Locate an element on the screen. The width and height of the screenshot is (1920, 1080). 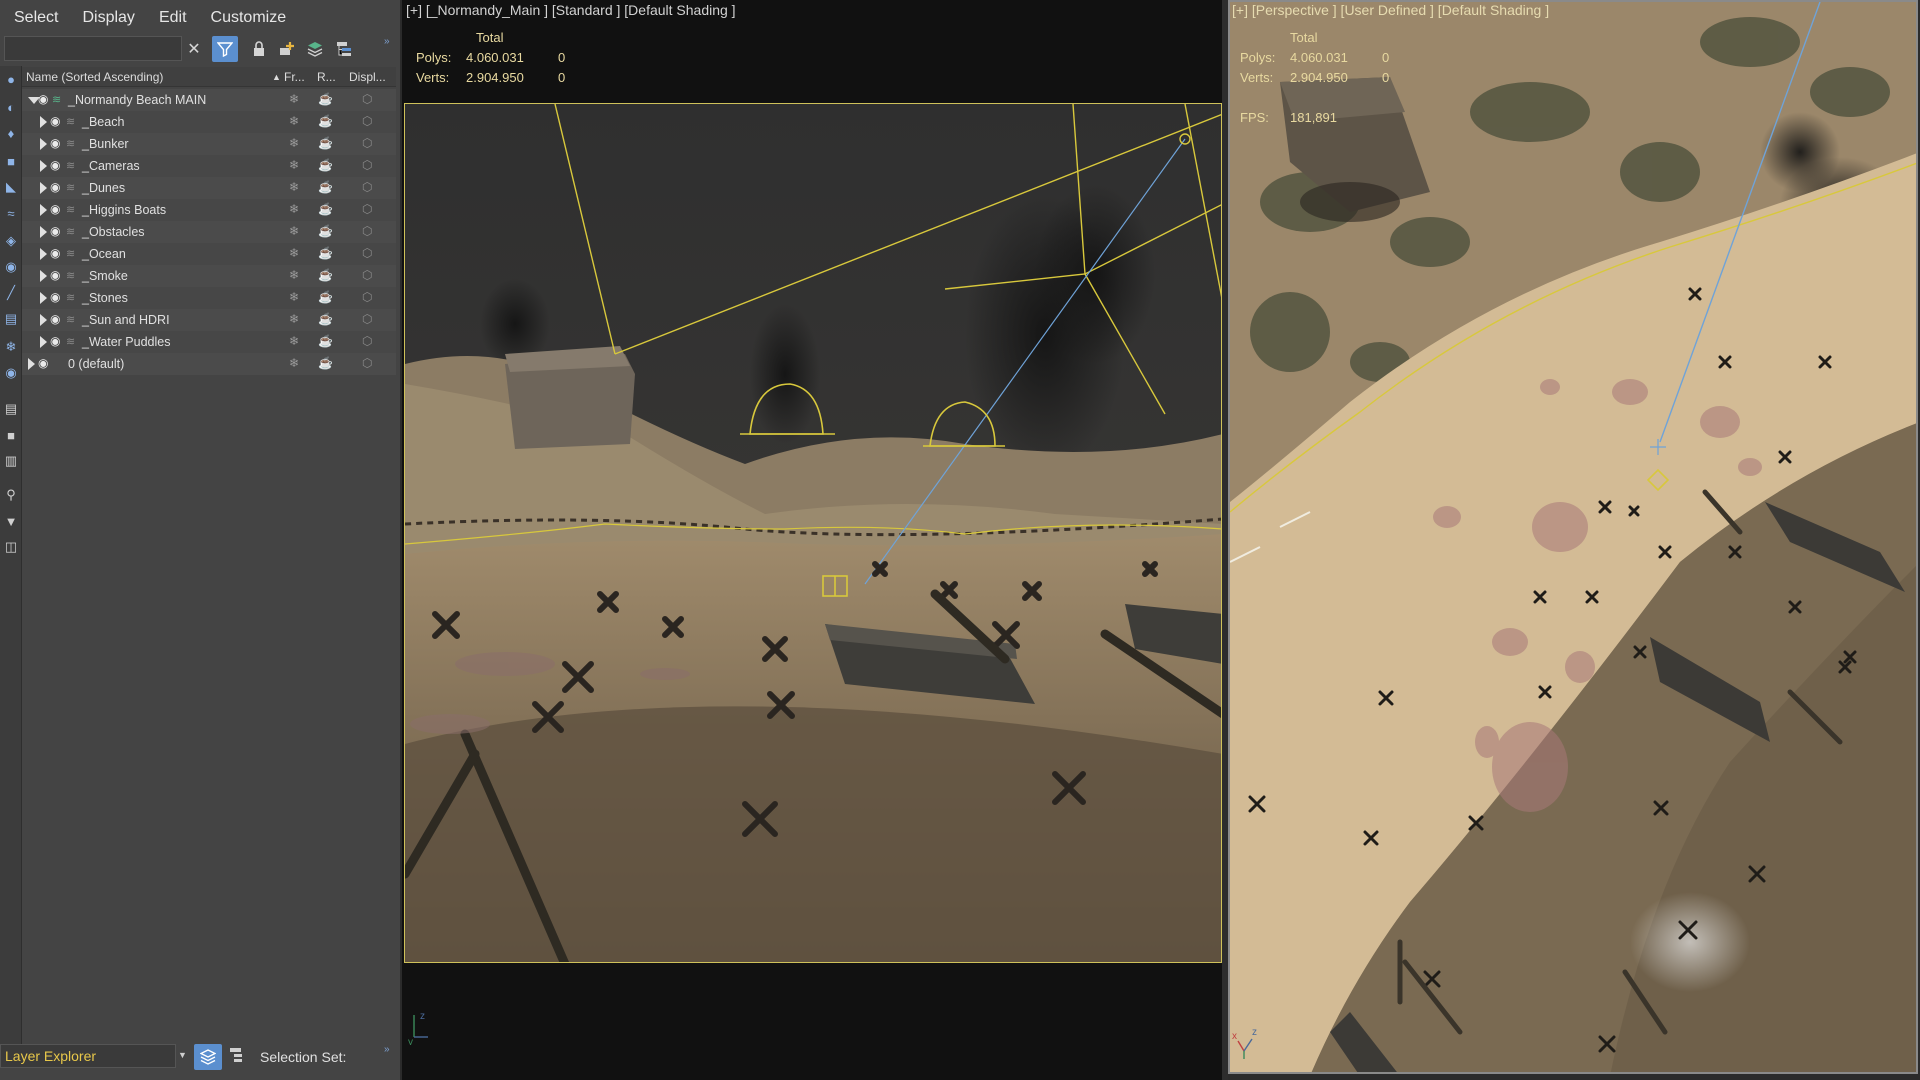
xrefs-filter-icon: ◉ is located at coordinates (11, 267).